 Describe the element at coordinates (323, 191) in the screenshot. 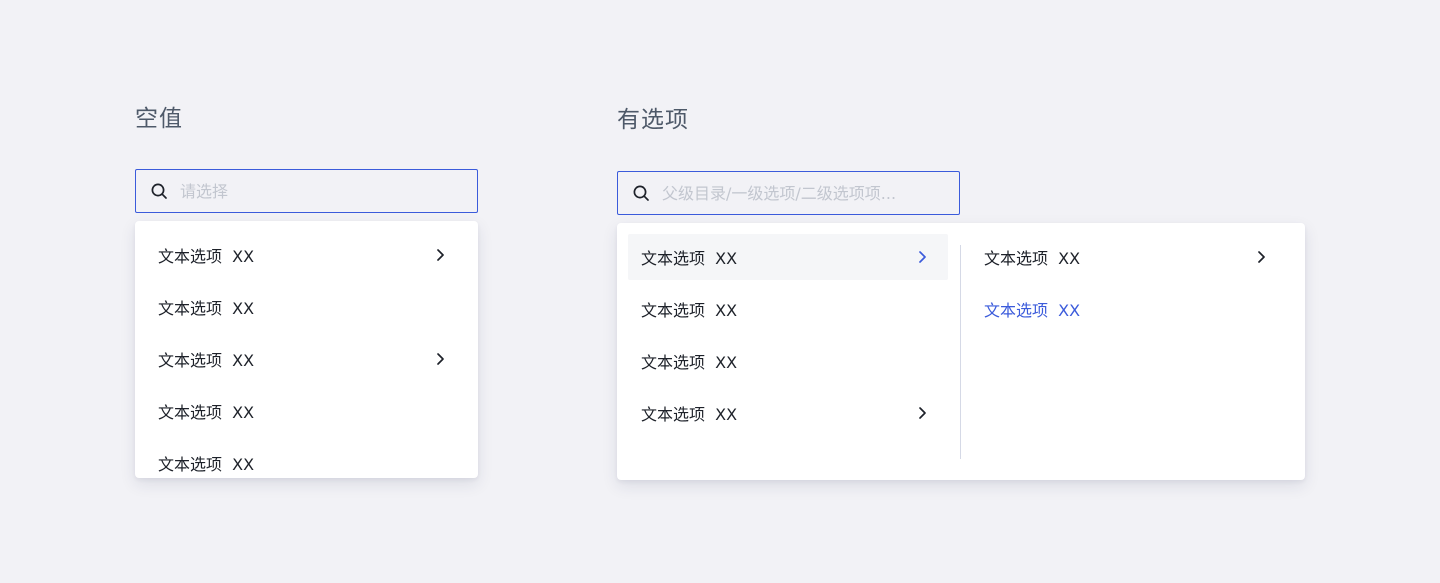

I see `empty-search-input` at that location.